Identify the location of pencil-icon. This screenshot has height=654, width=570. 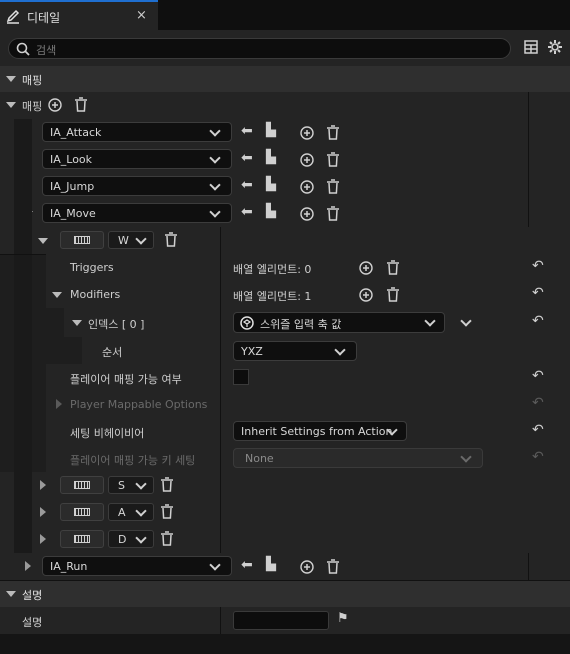
(13, 16).